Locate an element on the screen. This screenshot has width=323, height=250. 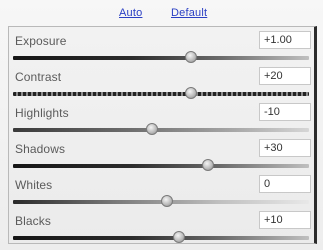
exposure-row: Exposure +1.00 is located at coordinates (162, 47).